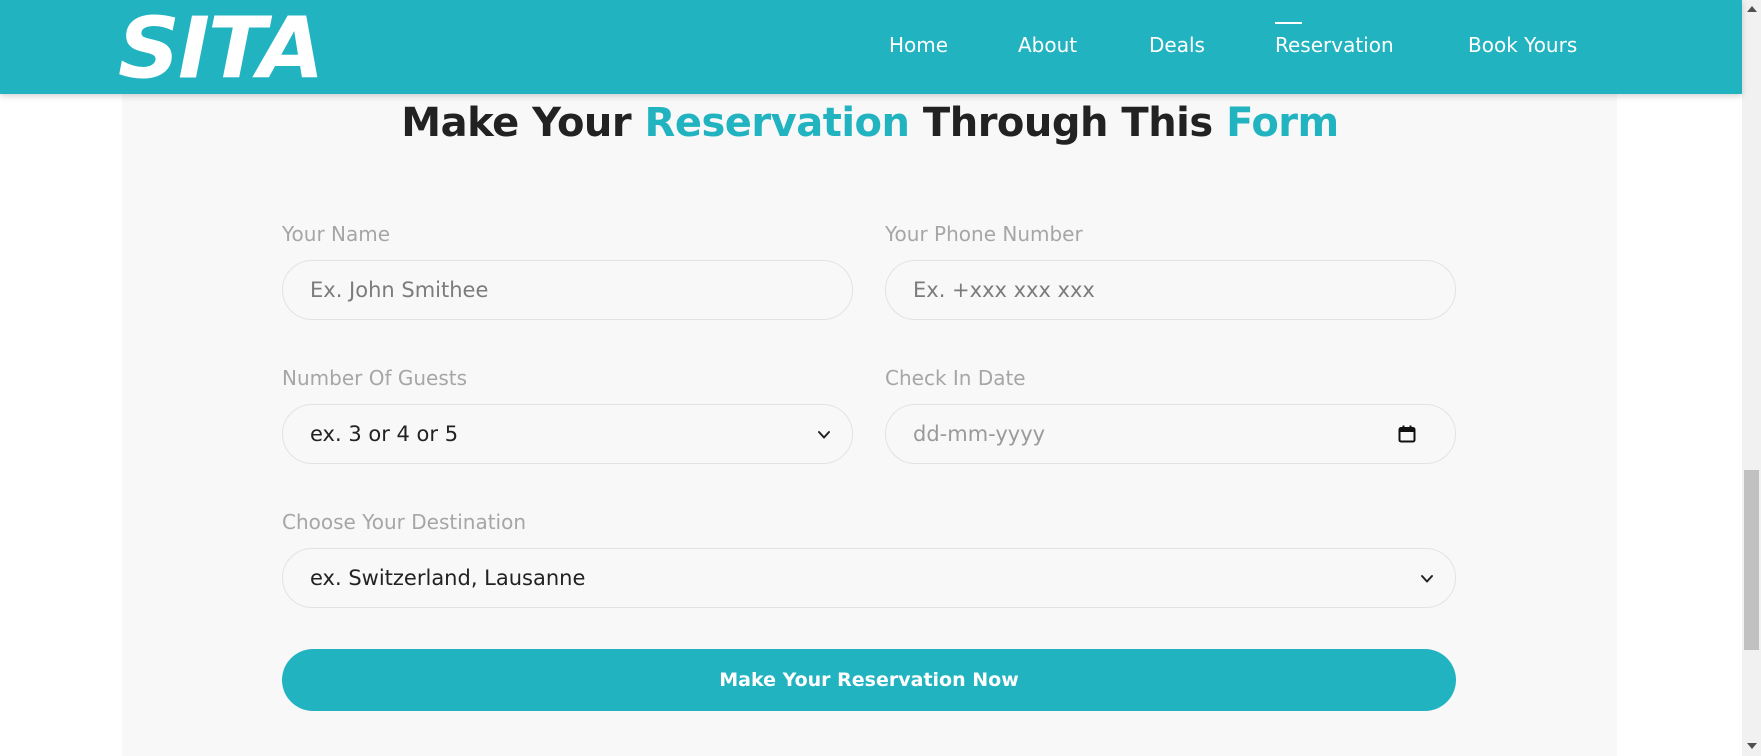 The width and height of the screenshot is (1761, 756). Describe the element at coordinates (567, 290) in the screenshot. I see `name-input: Ex. John Smithee` at that location.